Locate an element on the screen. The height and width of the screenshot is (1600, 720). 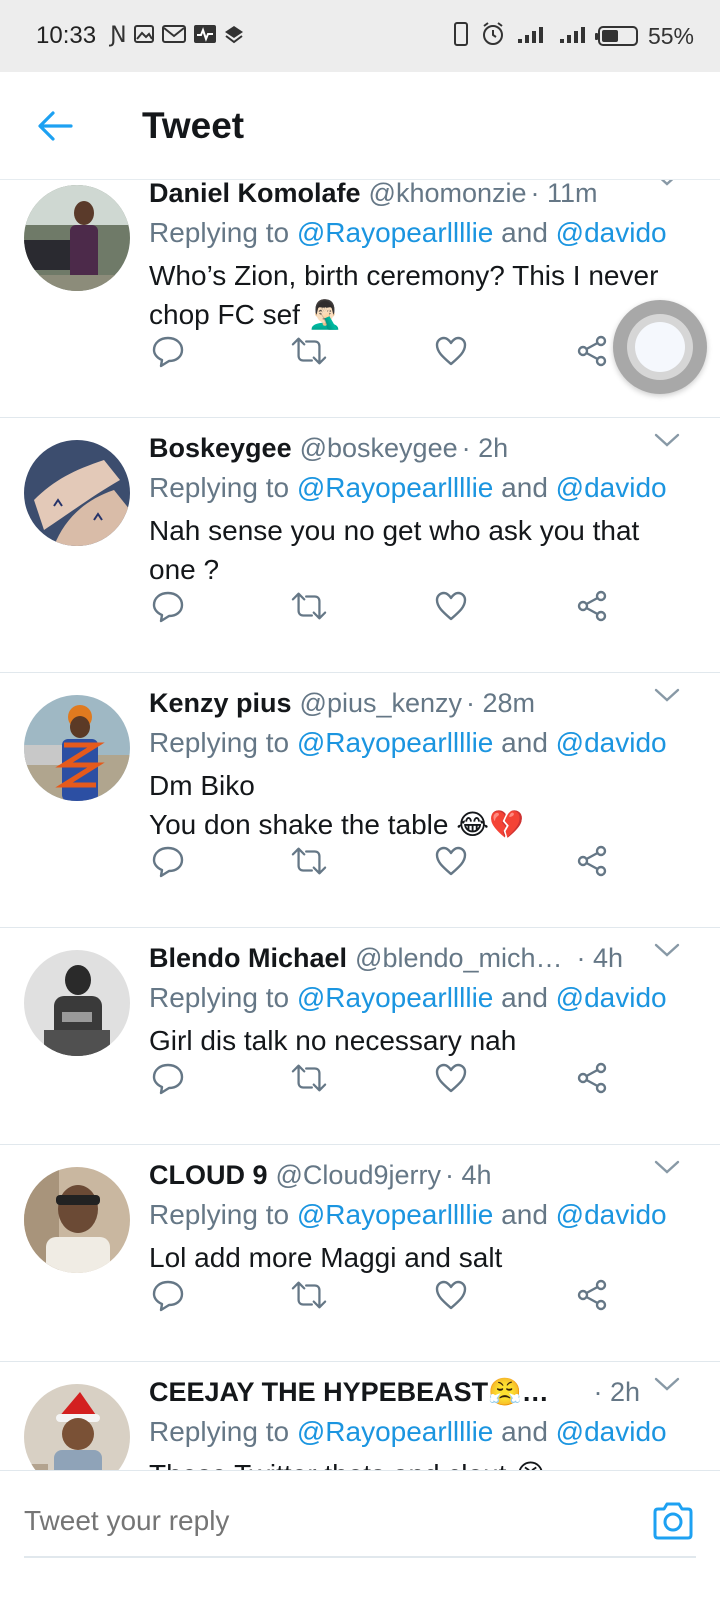
signal-icon is located at coordinates (532, 36).